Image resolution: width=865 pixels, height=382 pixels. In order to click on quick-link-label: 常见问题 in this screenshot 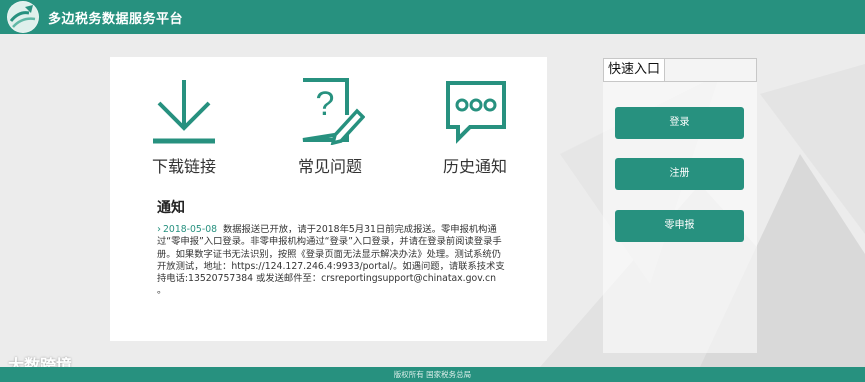, I will do `click(329, 166)`.